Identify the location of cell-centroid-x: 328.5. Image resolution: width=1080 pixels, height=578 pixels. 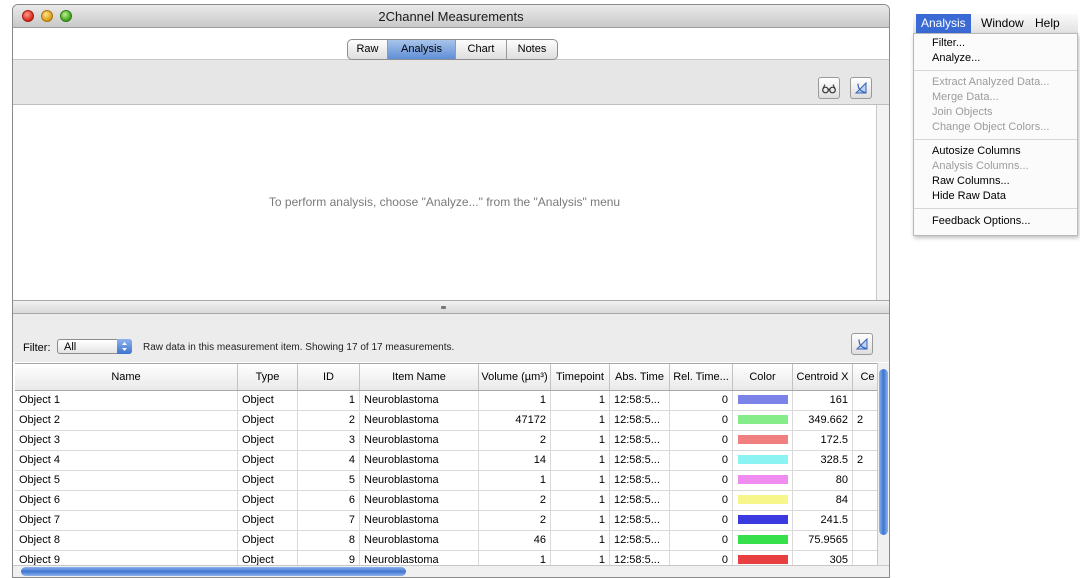
(823, 460).